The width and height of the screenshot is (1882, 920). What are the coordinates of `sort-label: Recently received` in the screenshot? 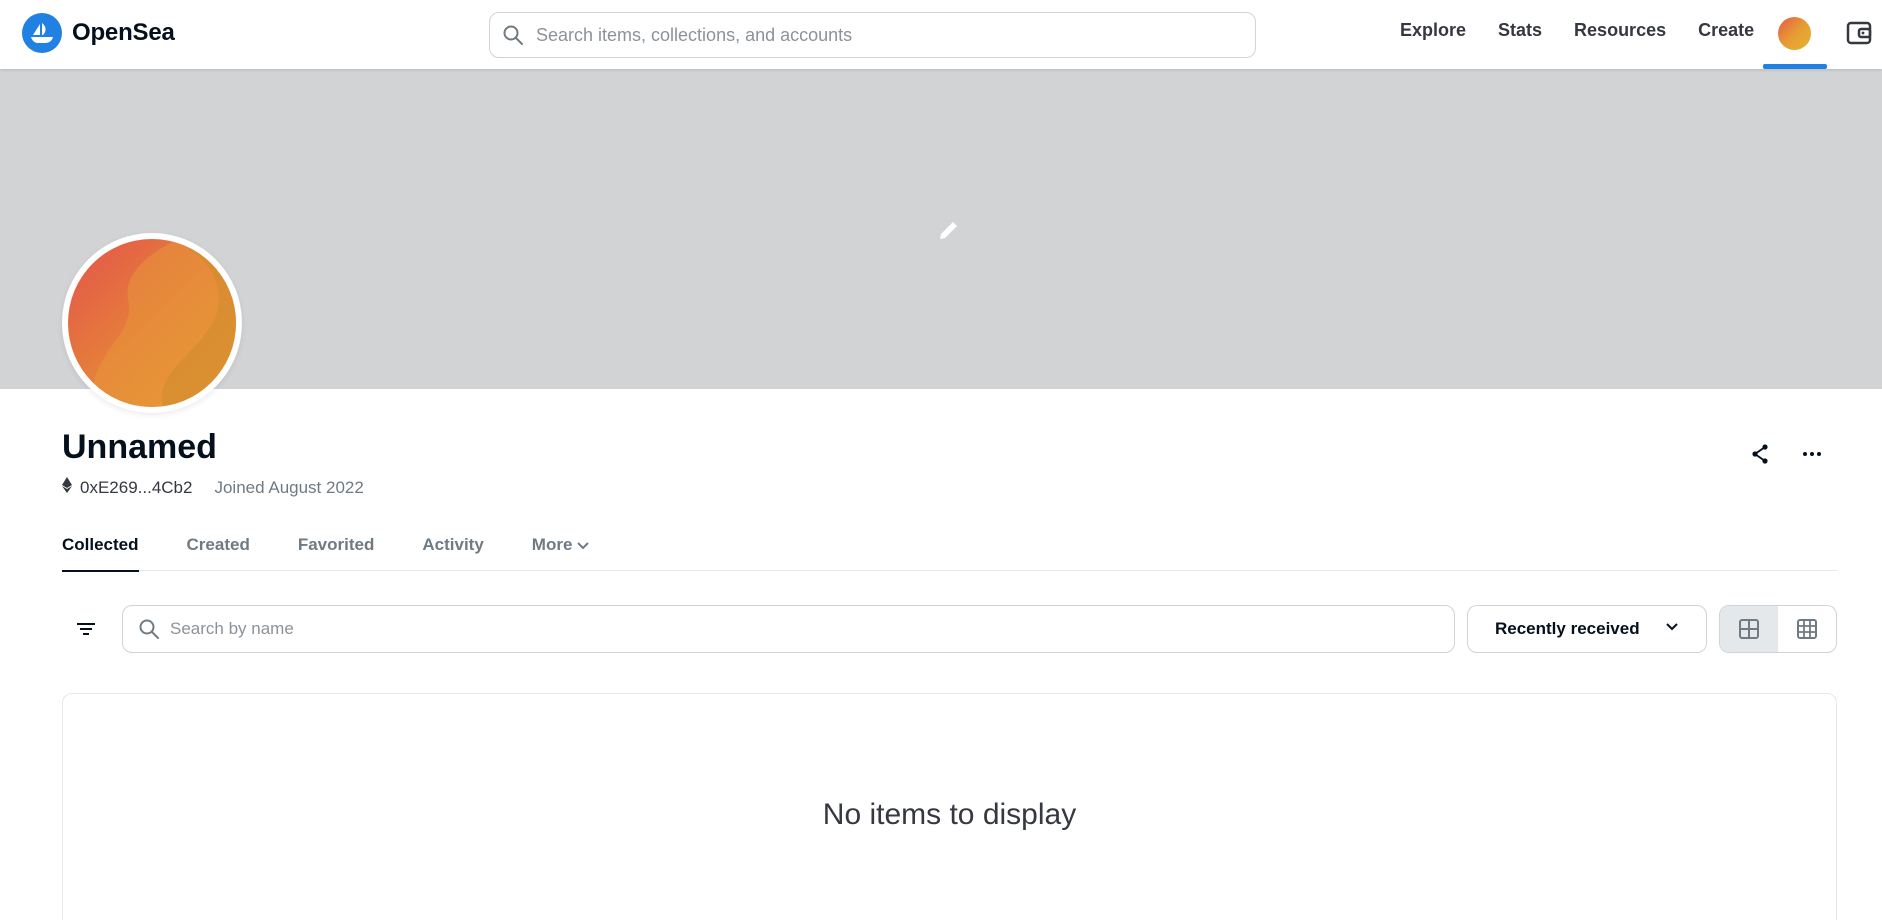 It's located at (1567, 628).